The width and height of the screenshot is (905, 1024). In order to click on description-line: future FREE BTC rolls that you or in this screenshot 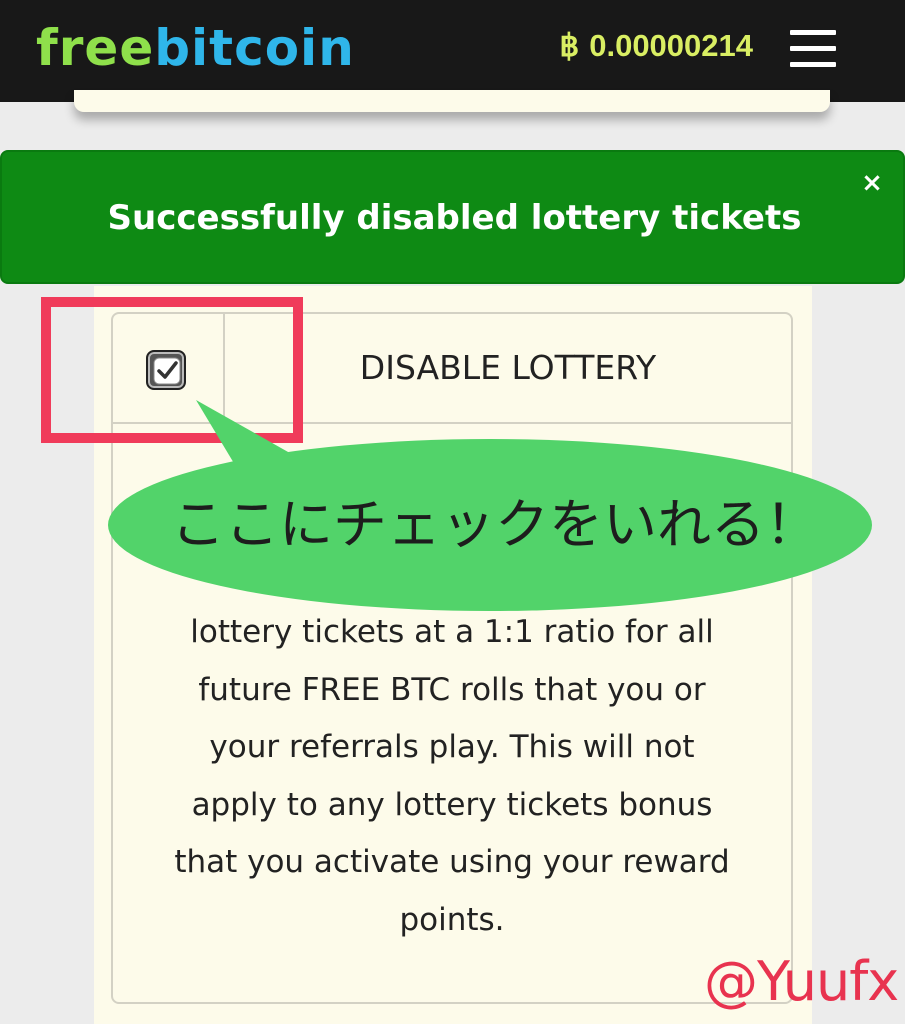, I will do `click(452, 689)`.